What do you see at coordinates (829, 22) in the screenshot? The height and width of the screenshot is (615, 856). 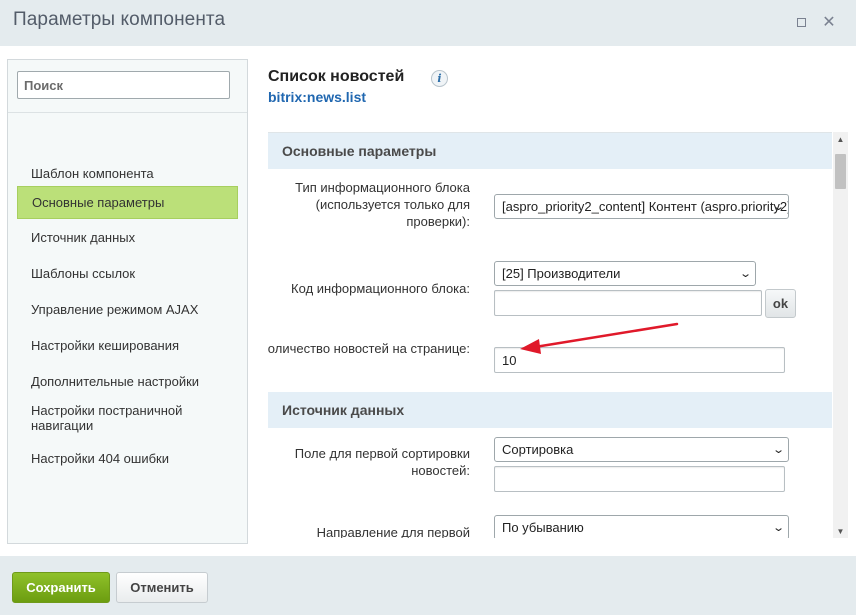 I see `close-icon: ✕` at bounding box center [829, 22].